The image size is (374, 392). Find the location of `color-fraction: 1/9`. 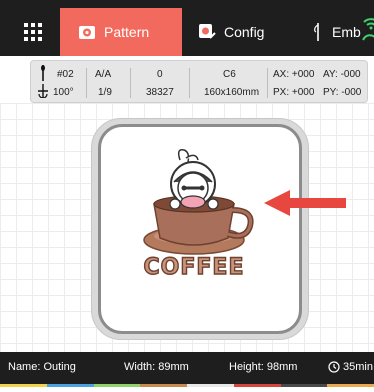

color-fraction: 1/9 is located at coordinates (105, 92).